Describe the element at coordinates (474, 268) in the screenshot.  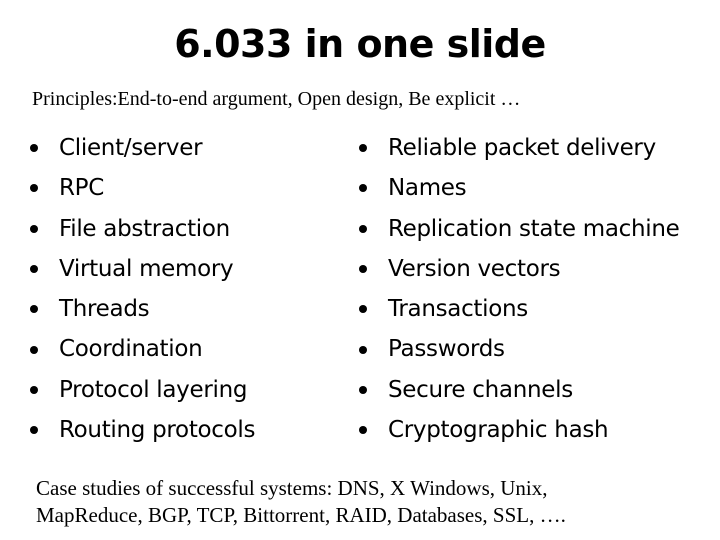
I see `list-item-text: Version vectors` at that location.